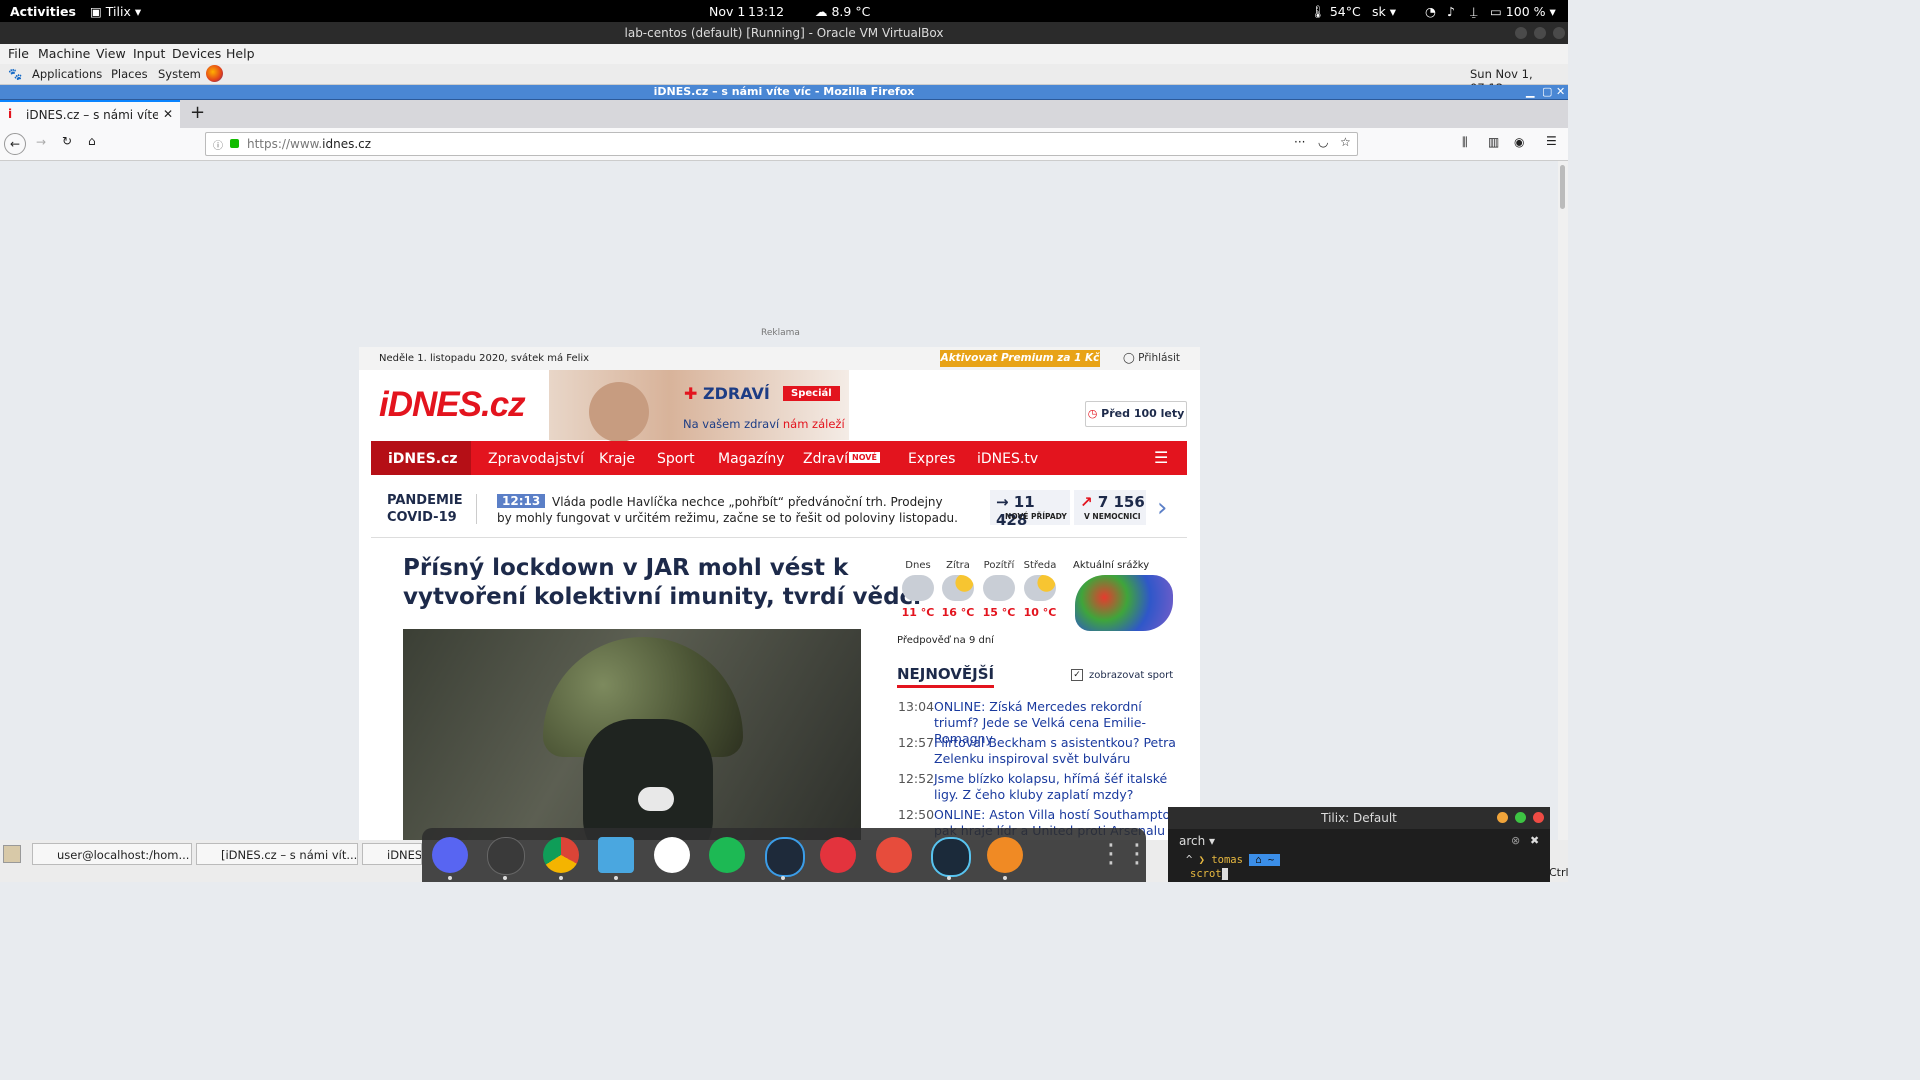  What do you see at coordinates (1534, 840) in the screenshot?
I see `tilix-close-terminal-icon: ✖` at bounding box center [1534, 840].